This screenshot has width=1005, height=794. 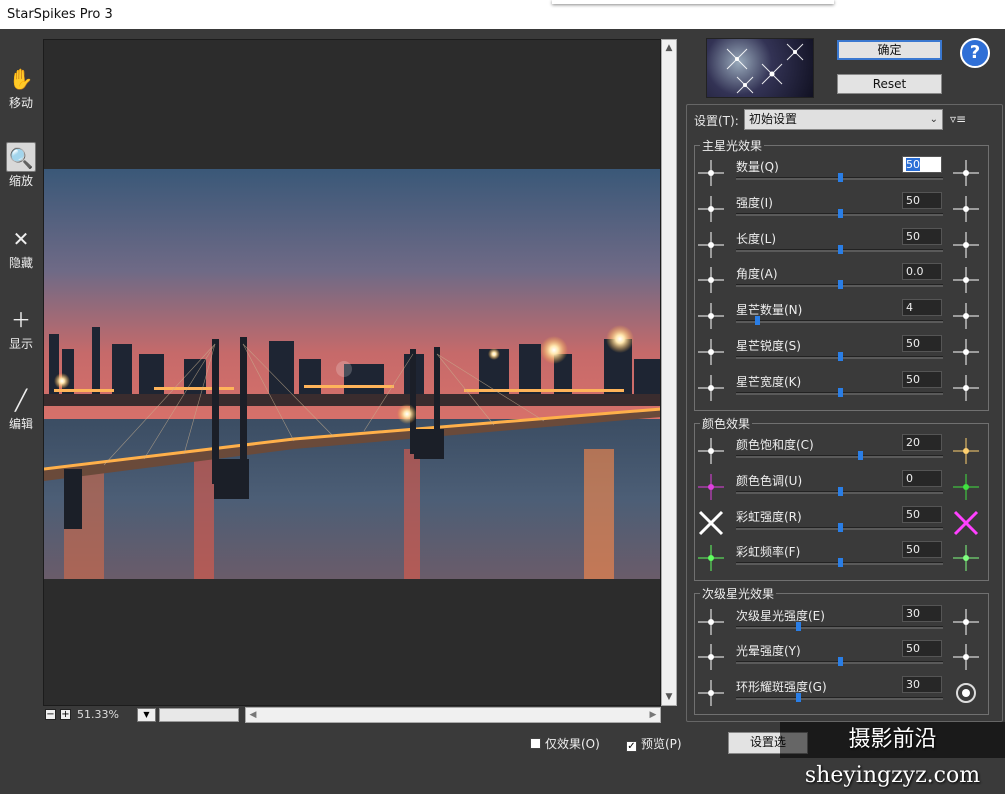 I want to click on tool-move-label: 移动, so click(x=20, y=103).